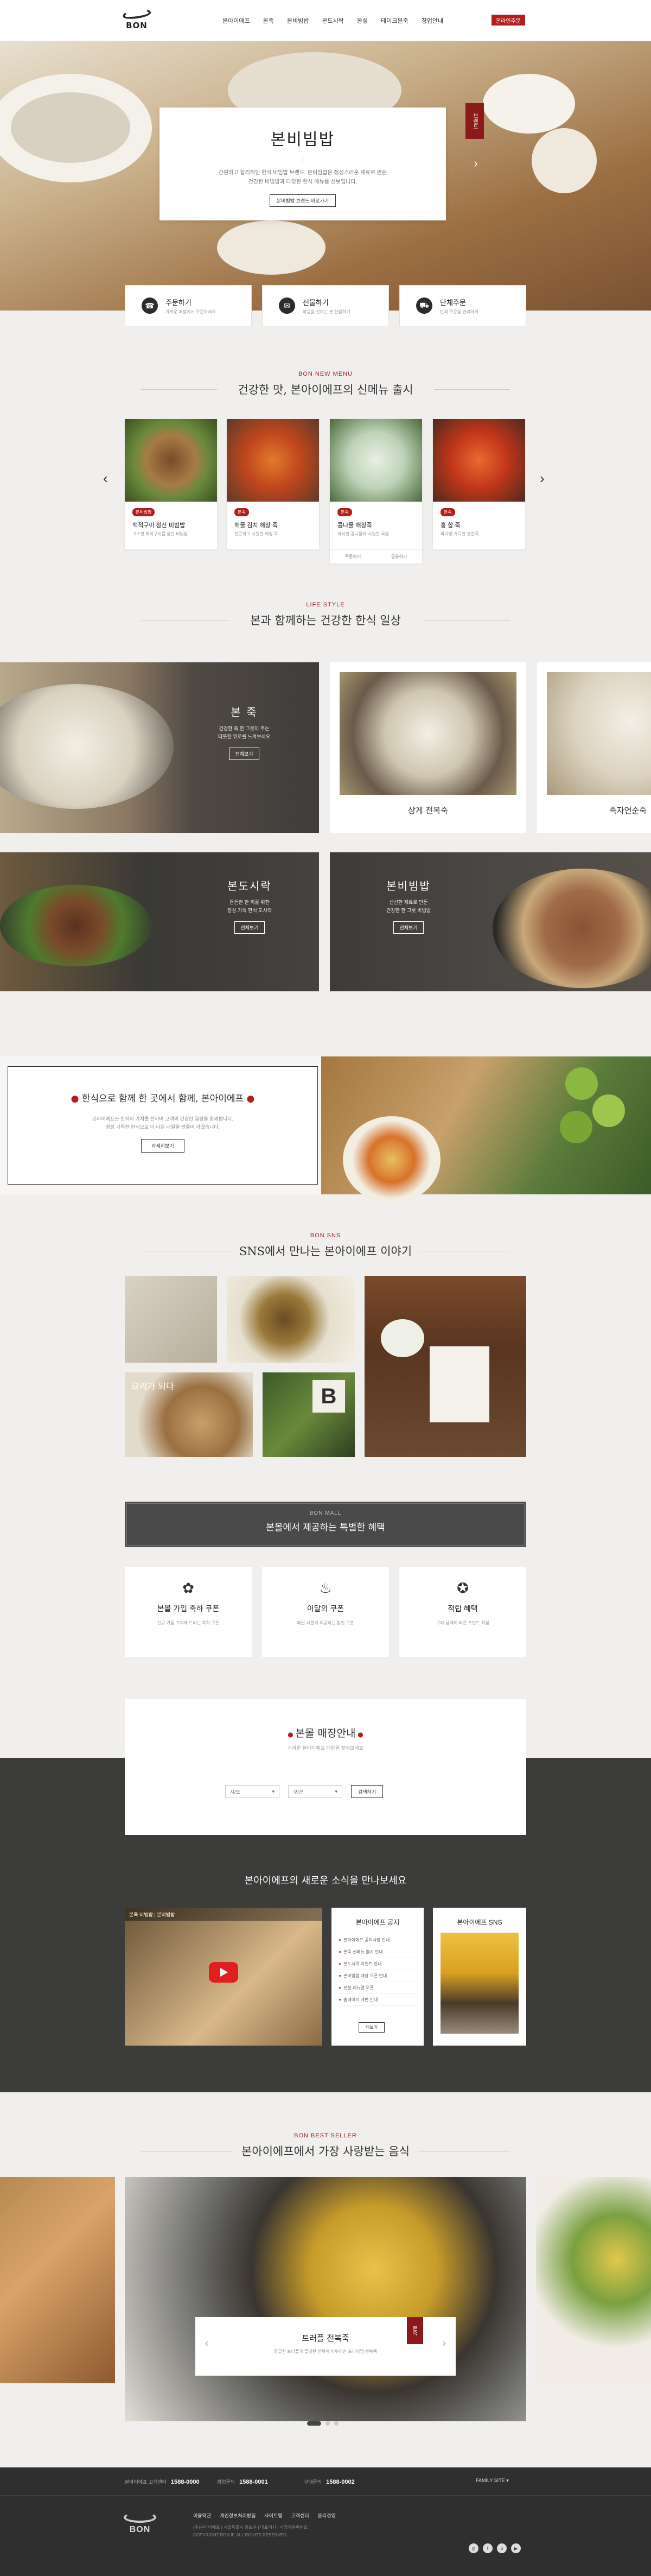 This screenshot has height=2576, width=651. What do you see at coordinates (302, 139) in the screenshot?
I see `hero-title: 본비빔밥` at bounding box center [302, 139].